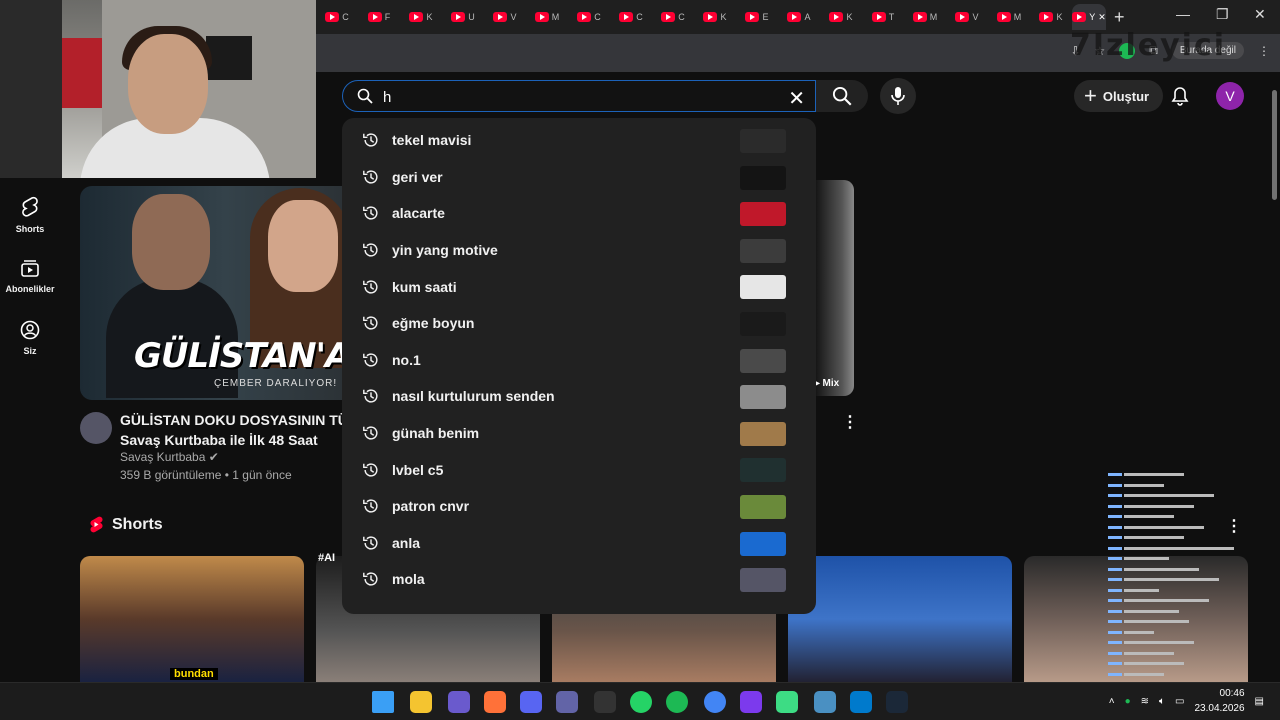 This screenshot has height=720, width=1280. Describe the element at coordinates (900, 619) in the screenshot. I see `short-card` at that location.